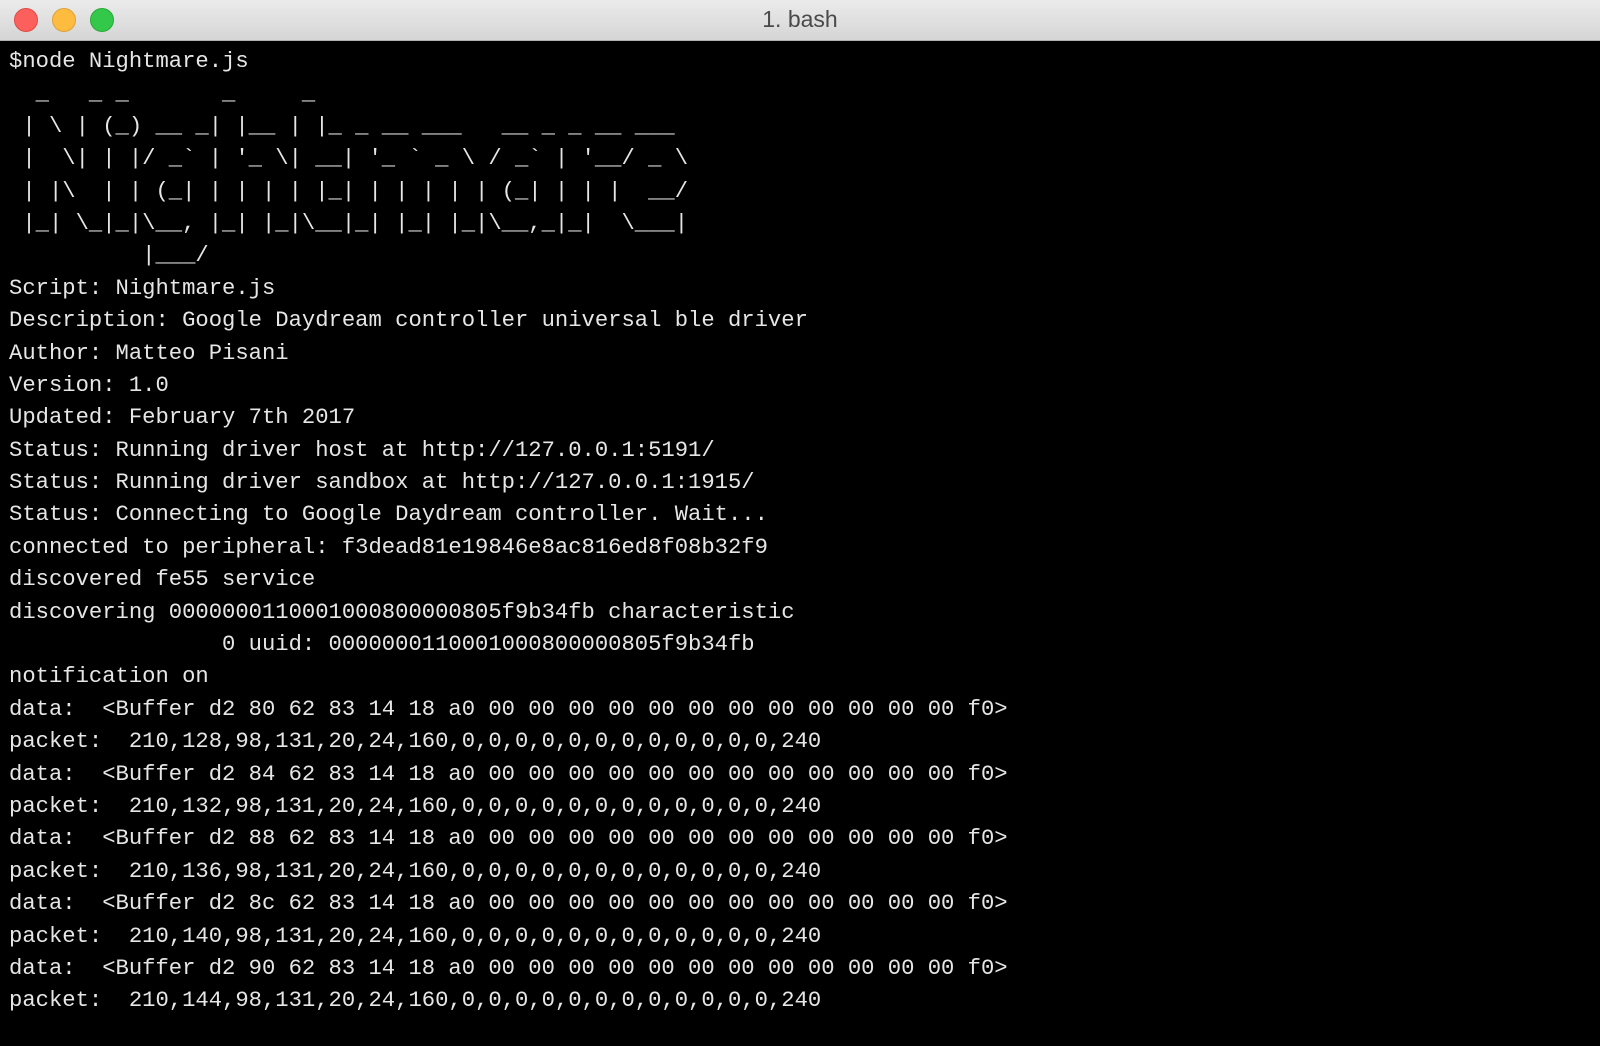  I want to click on terminal-line: Author: Matteo Pisani, so click(149, 353).